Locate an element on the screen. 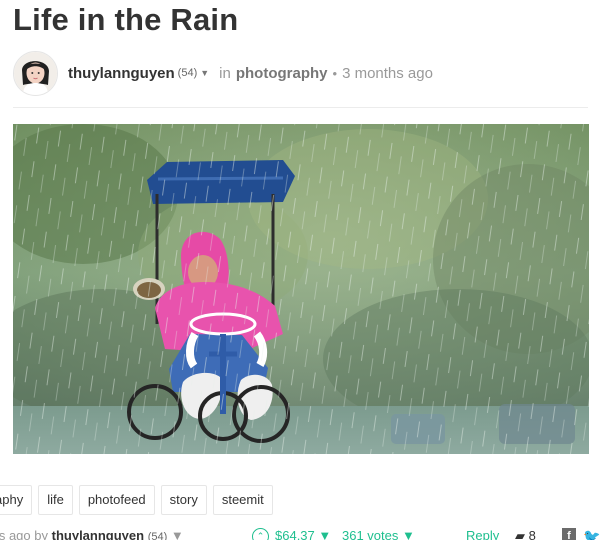 The image size is (602, 540). in-label: in is located at coordinates (225, 73).